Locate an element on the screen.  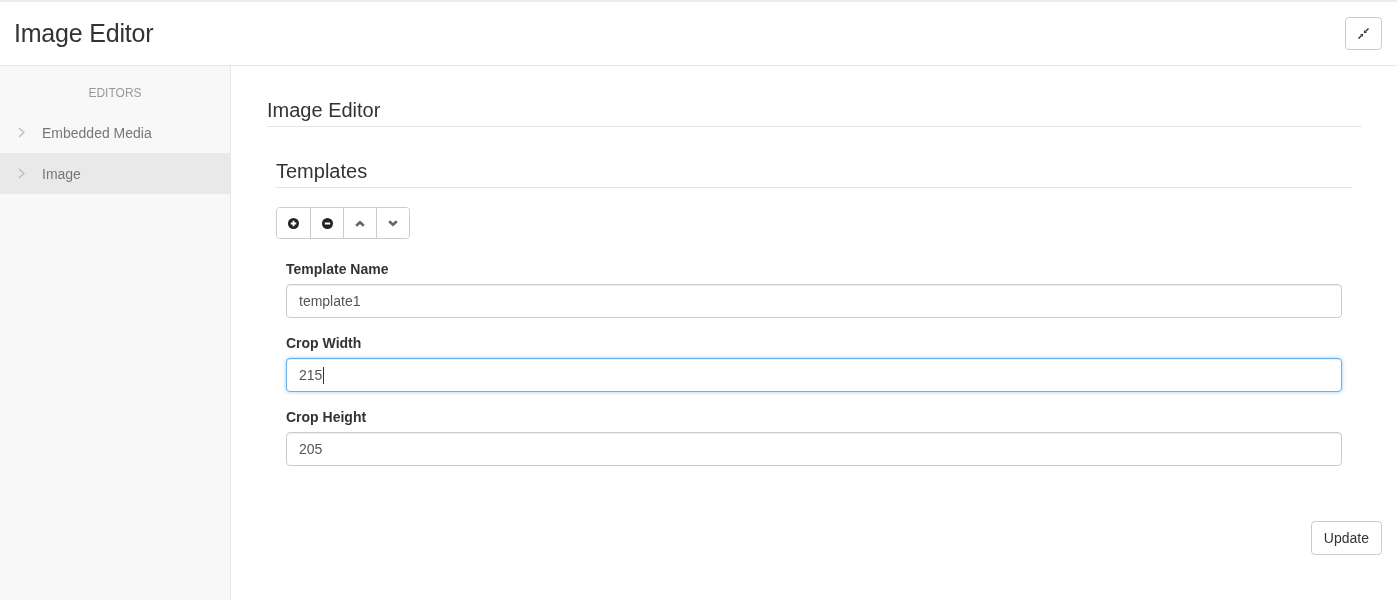
text-field: 205 is located at coordinates (814, 449).